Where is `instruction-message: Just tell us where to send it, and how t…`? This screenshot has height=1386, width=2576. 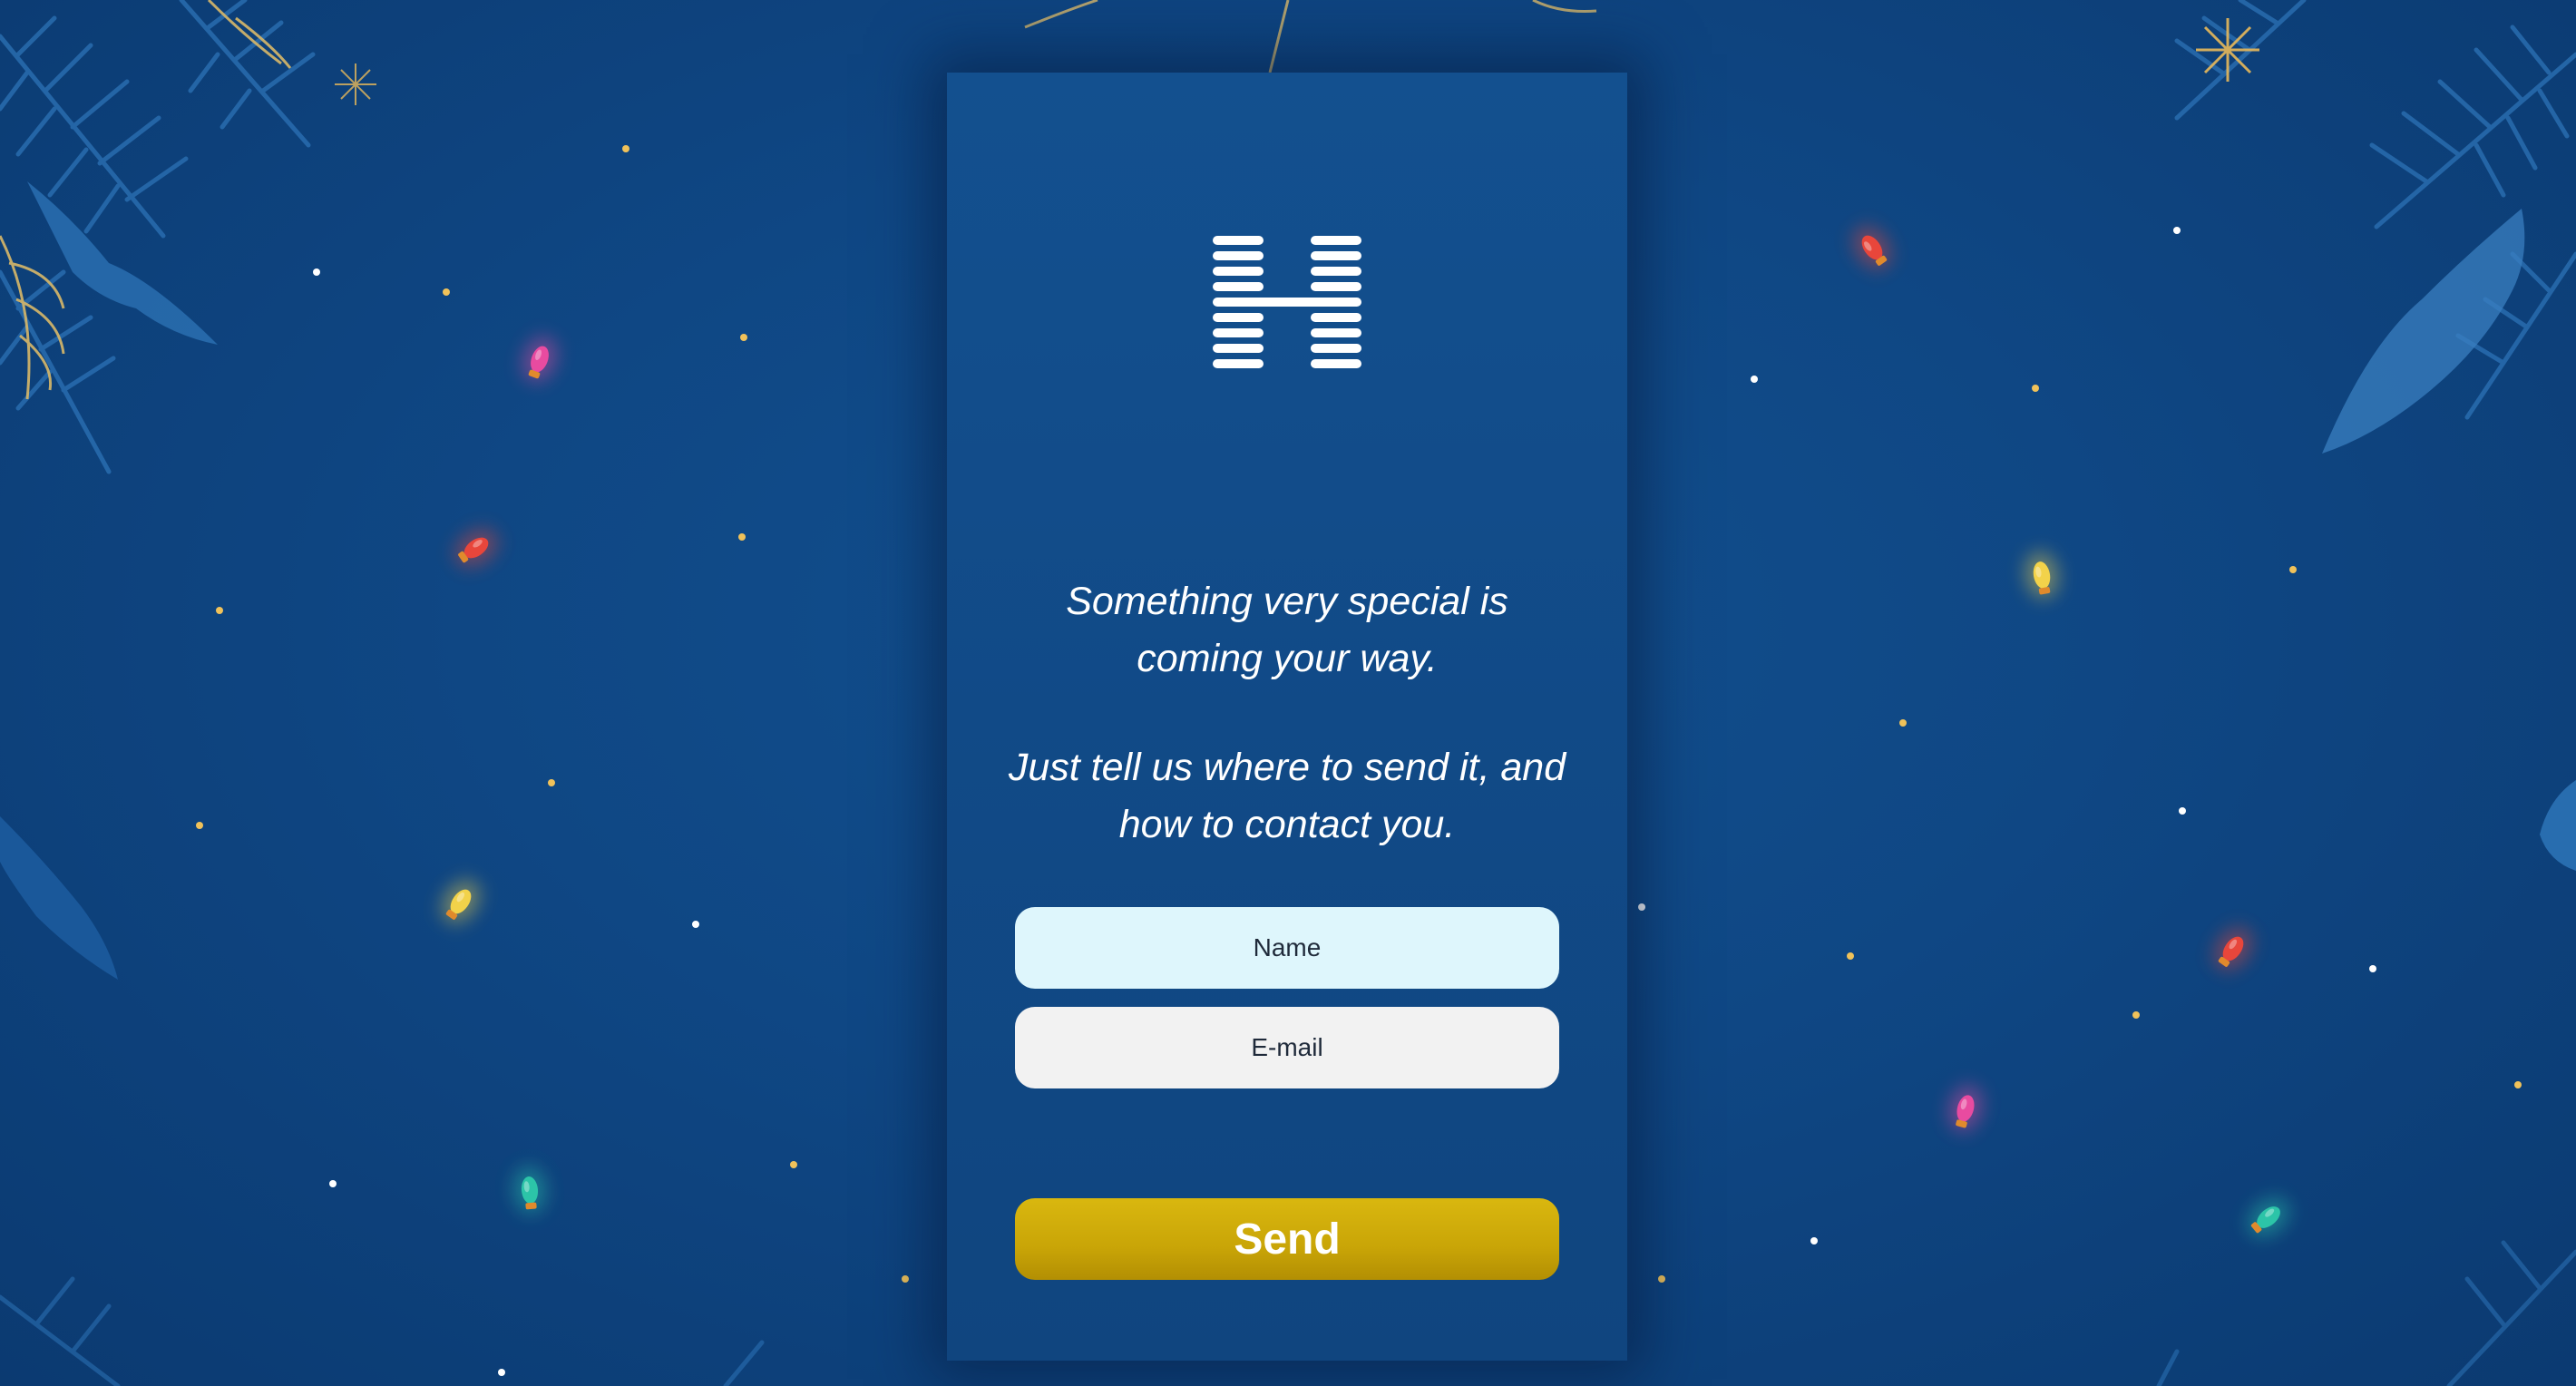 instruction-message: Just tell us where to send it, and how t… is located at coordinates (1287, 796).